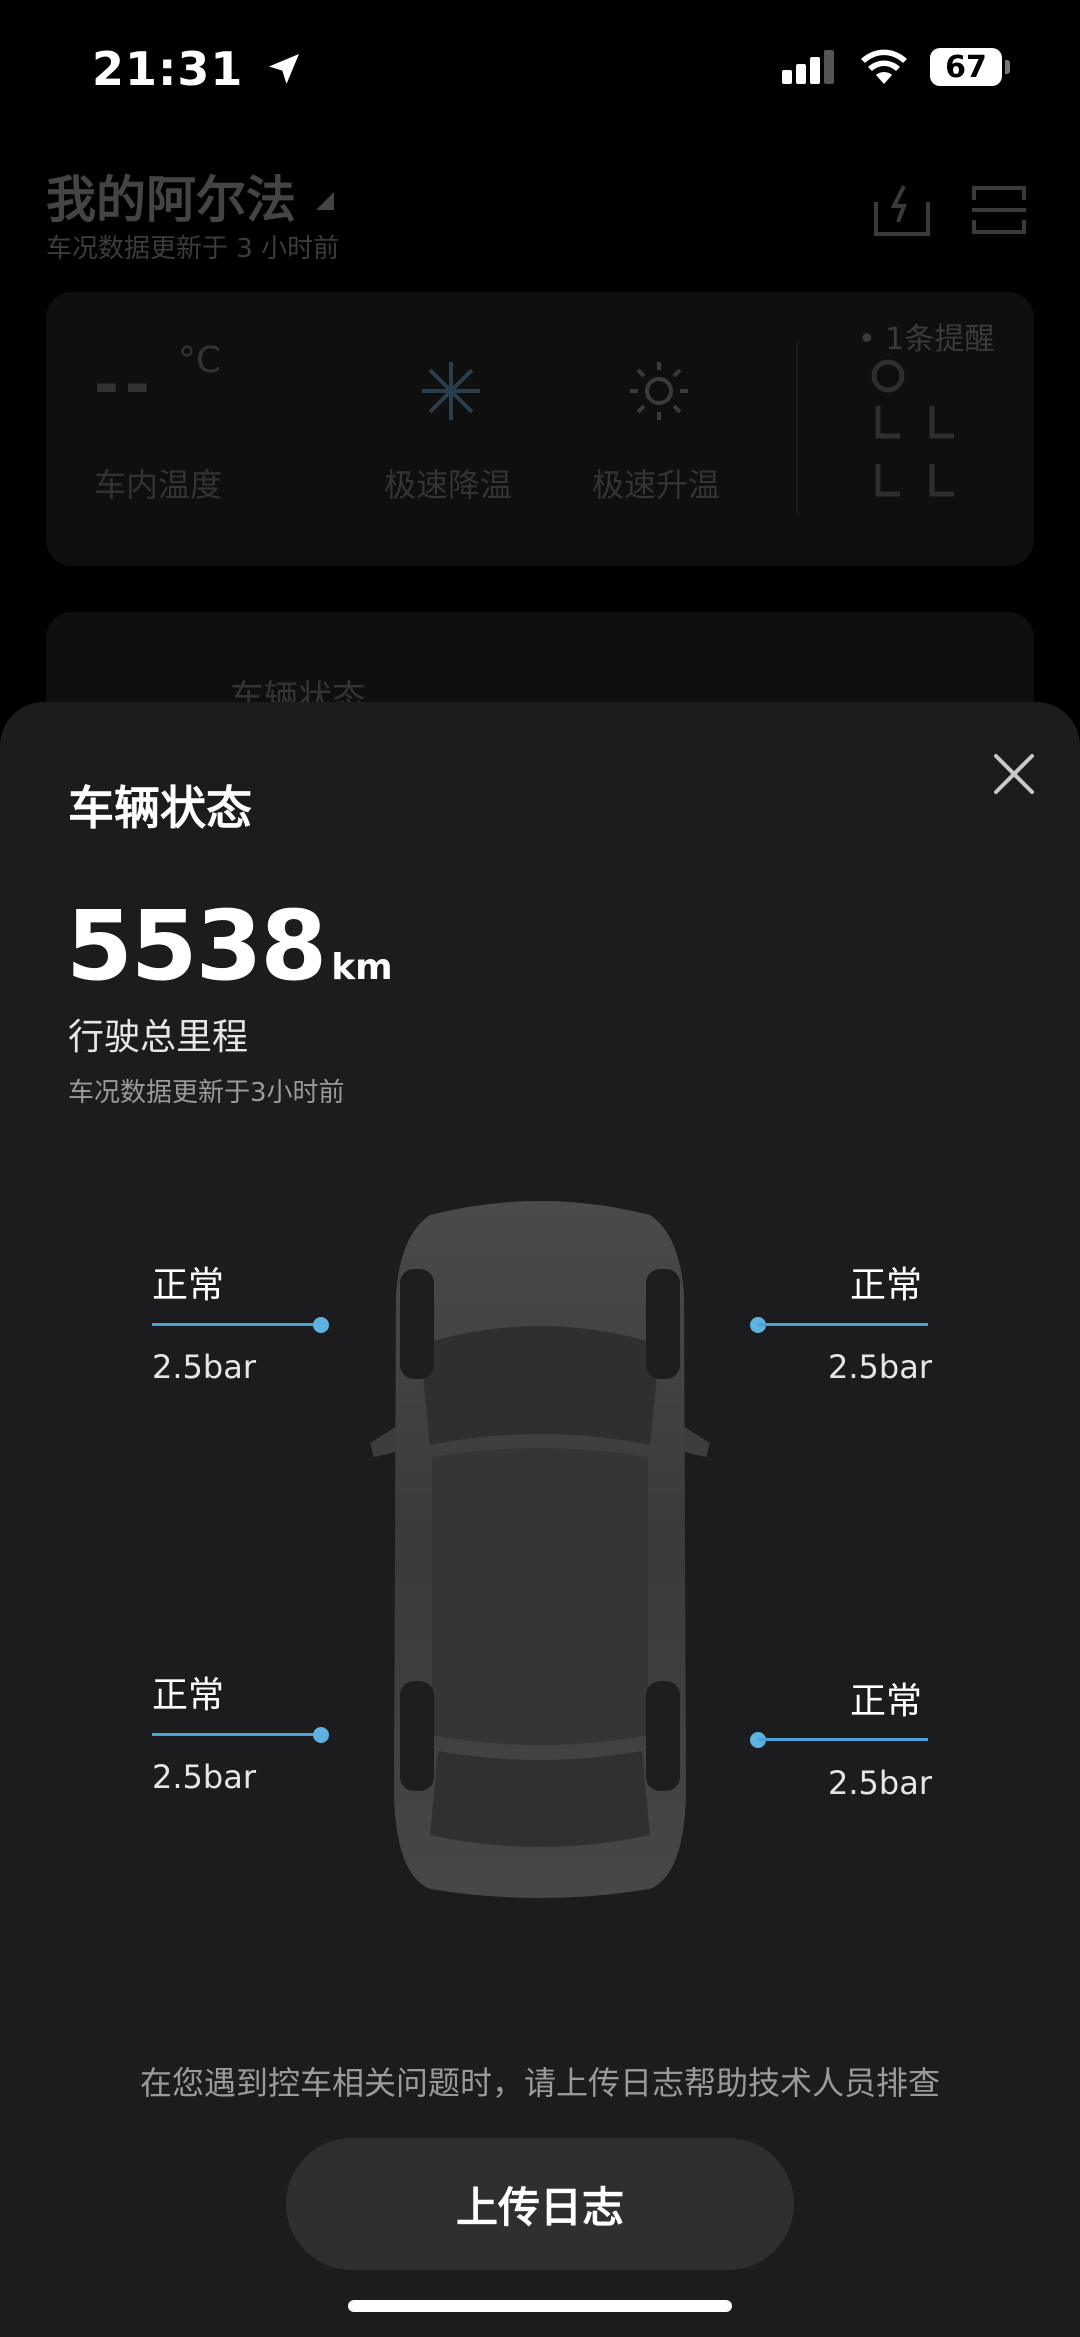  I want to click on cabin-temperature-label: 车内温度, so click(158, 485).